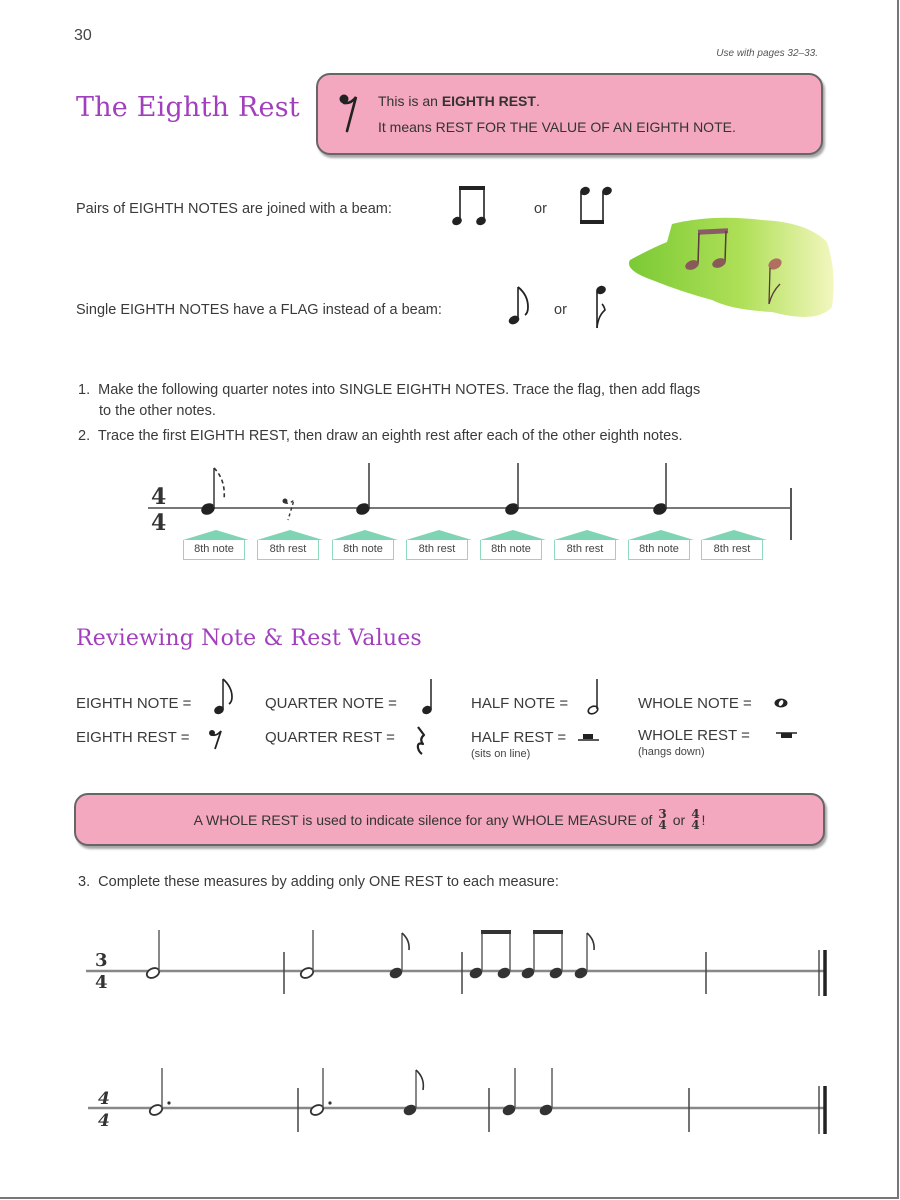 This screenshot has width=900, height=1200. I want to click on review-half-rest-label: HALF REST =, so click(519, 737).